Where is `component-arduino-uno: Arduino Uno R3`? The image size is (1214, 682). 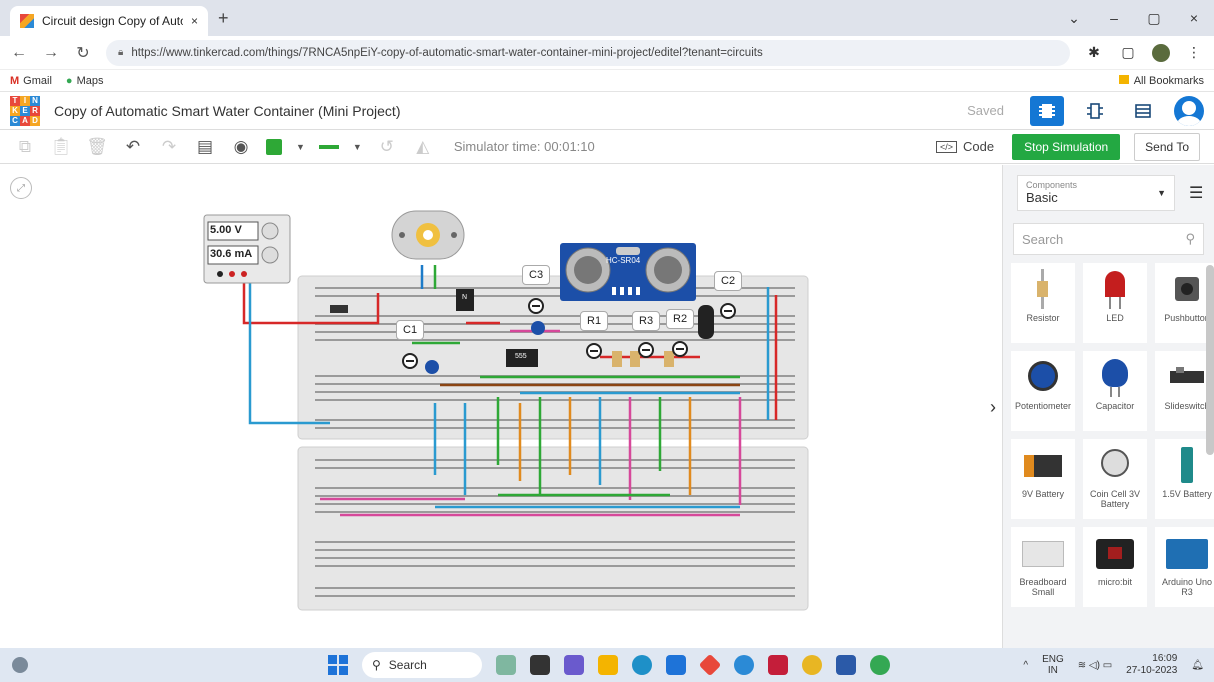
component-arduino-uno: Arduino Uno R3 is located at coordinates (1184, 567).